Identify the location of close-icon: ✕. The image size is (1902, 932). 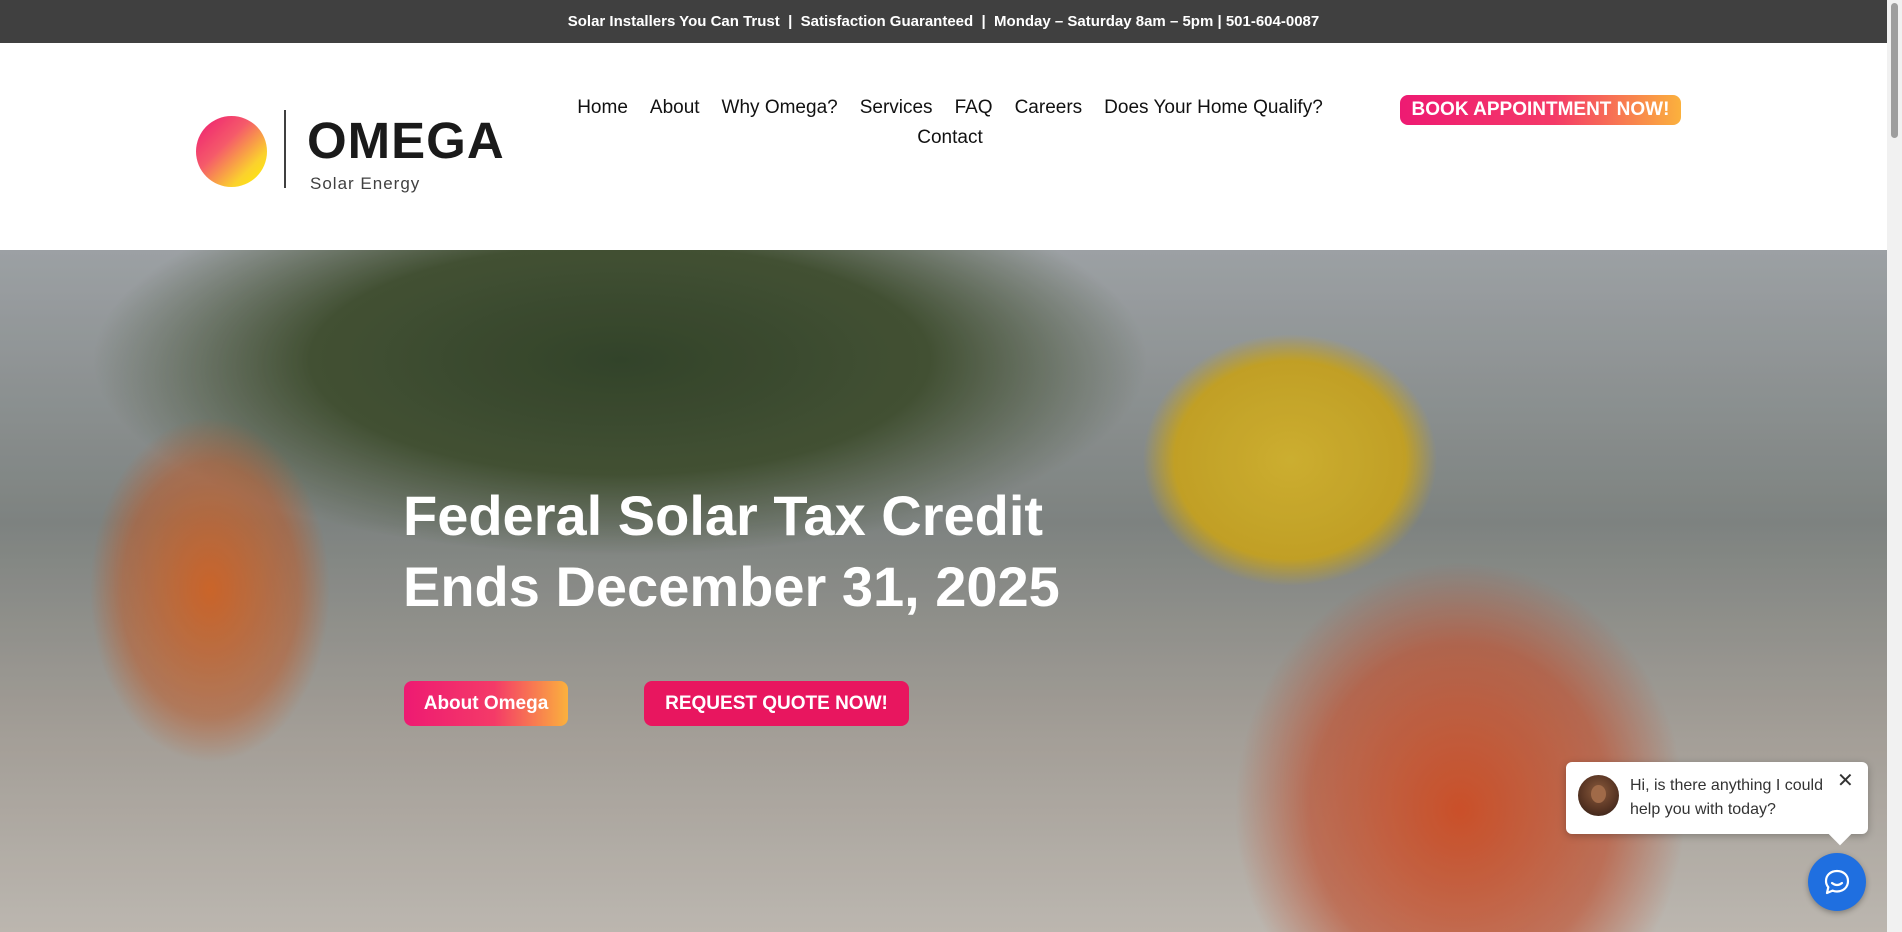
(1845, 781).